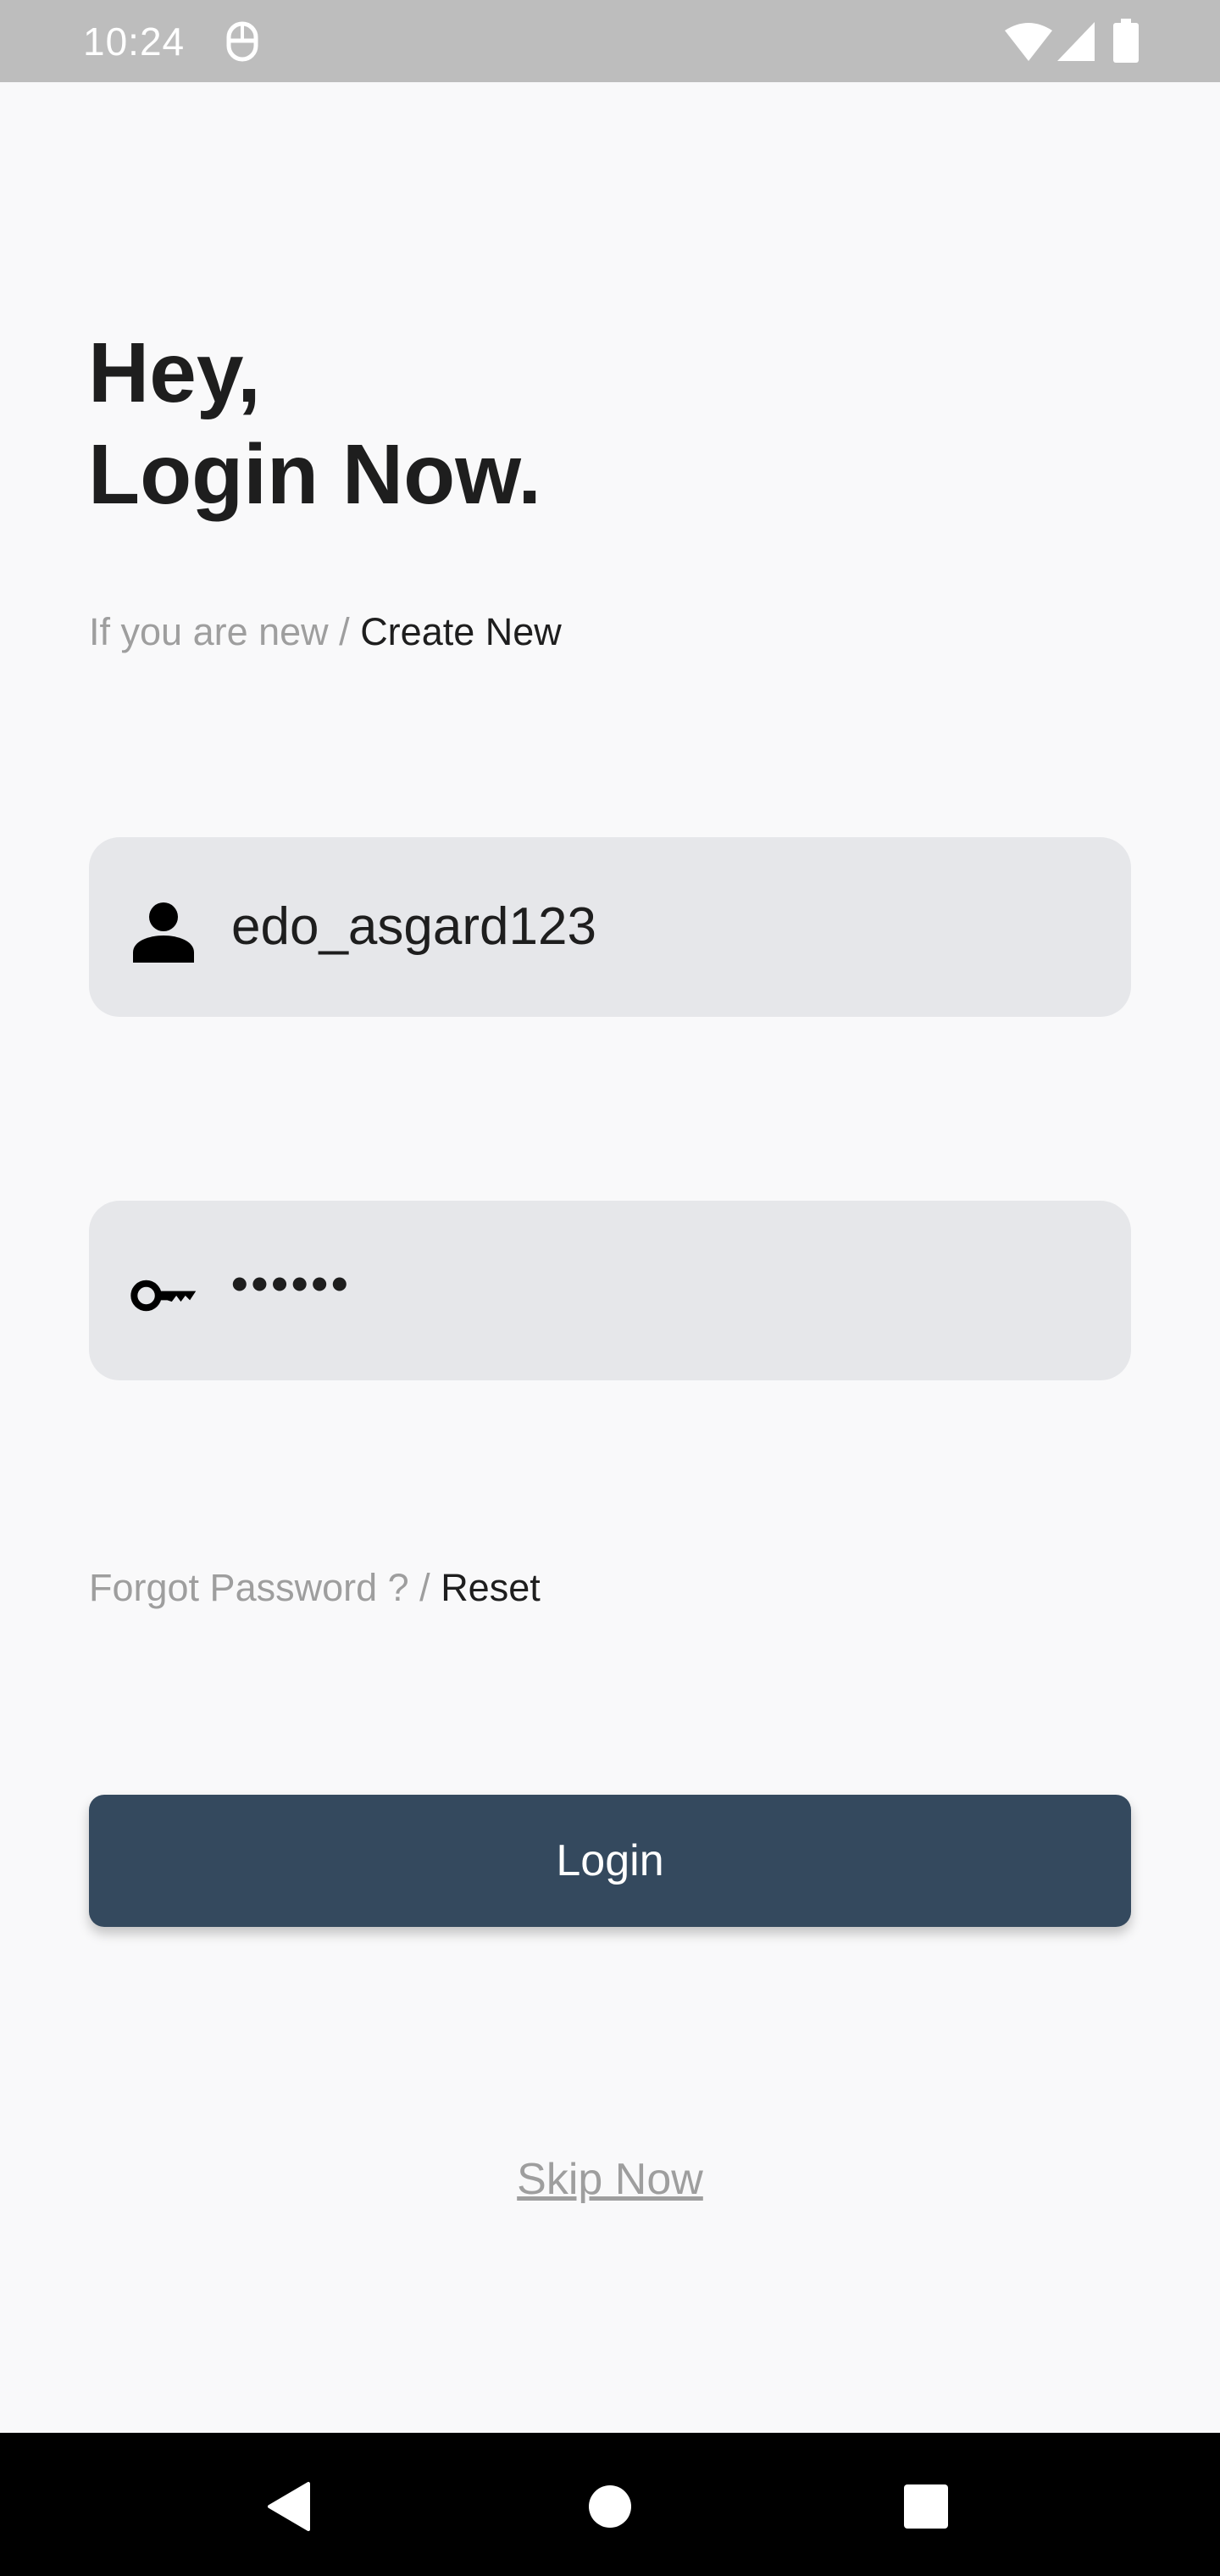  What do you see at coordinates (314, 423) in the screenshot?
I see `page-title: Hey, Login Now.` at bounding box center [314, 423].